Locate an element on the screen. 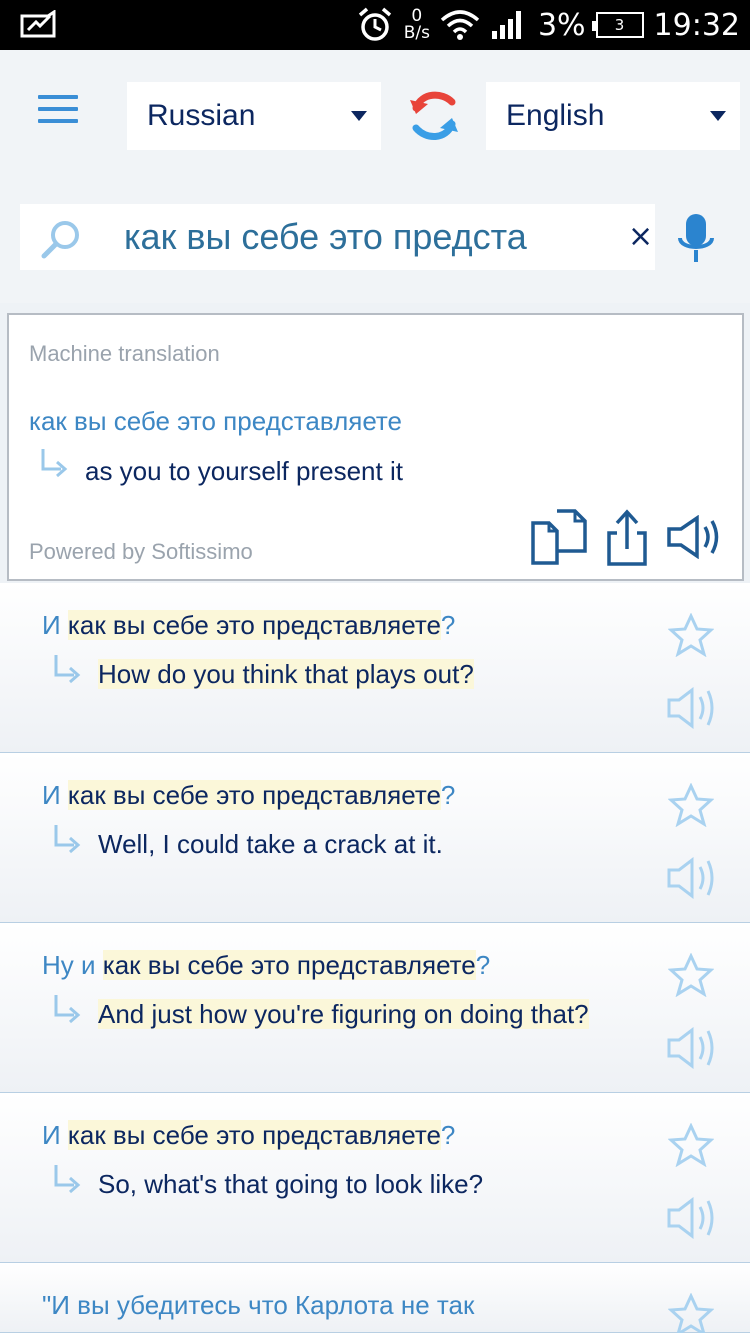  clear-search-button: × is located at coordinates (640, 237).